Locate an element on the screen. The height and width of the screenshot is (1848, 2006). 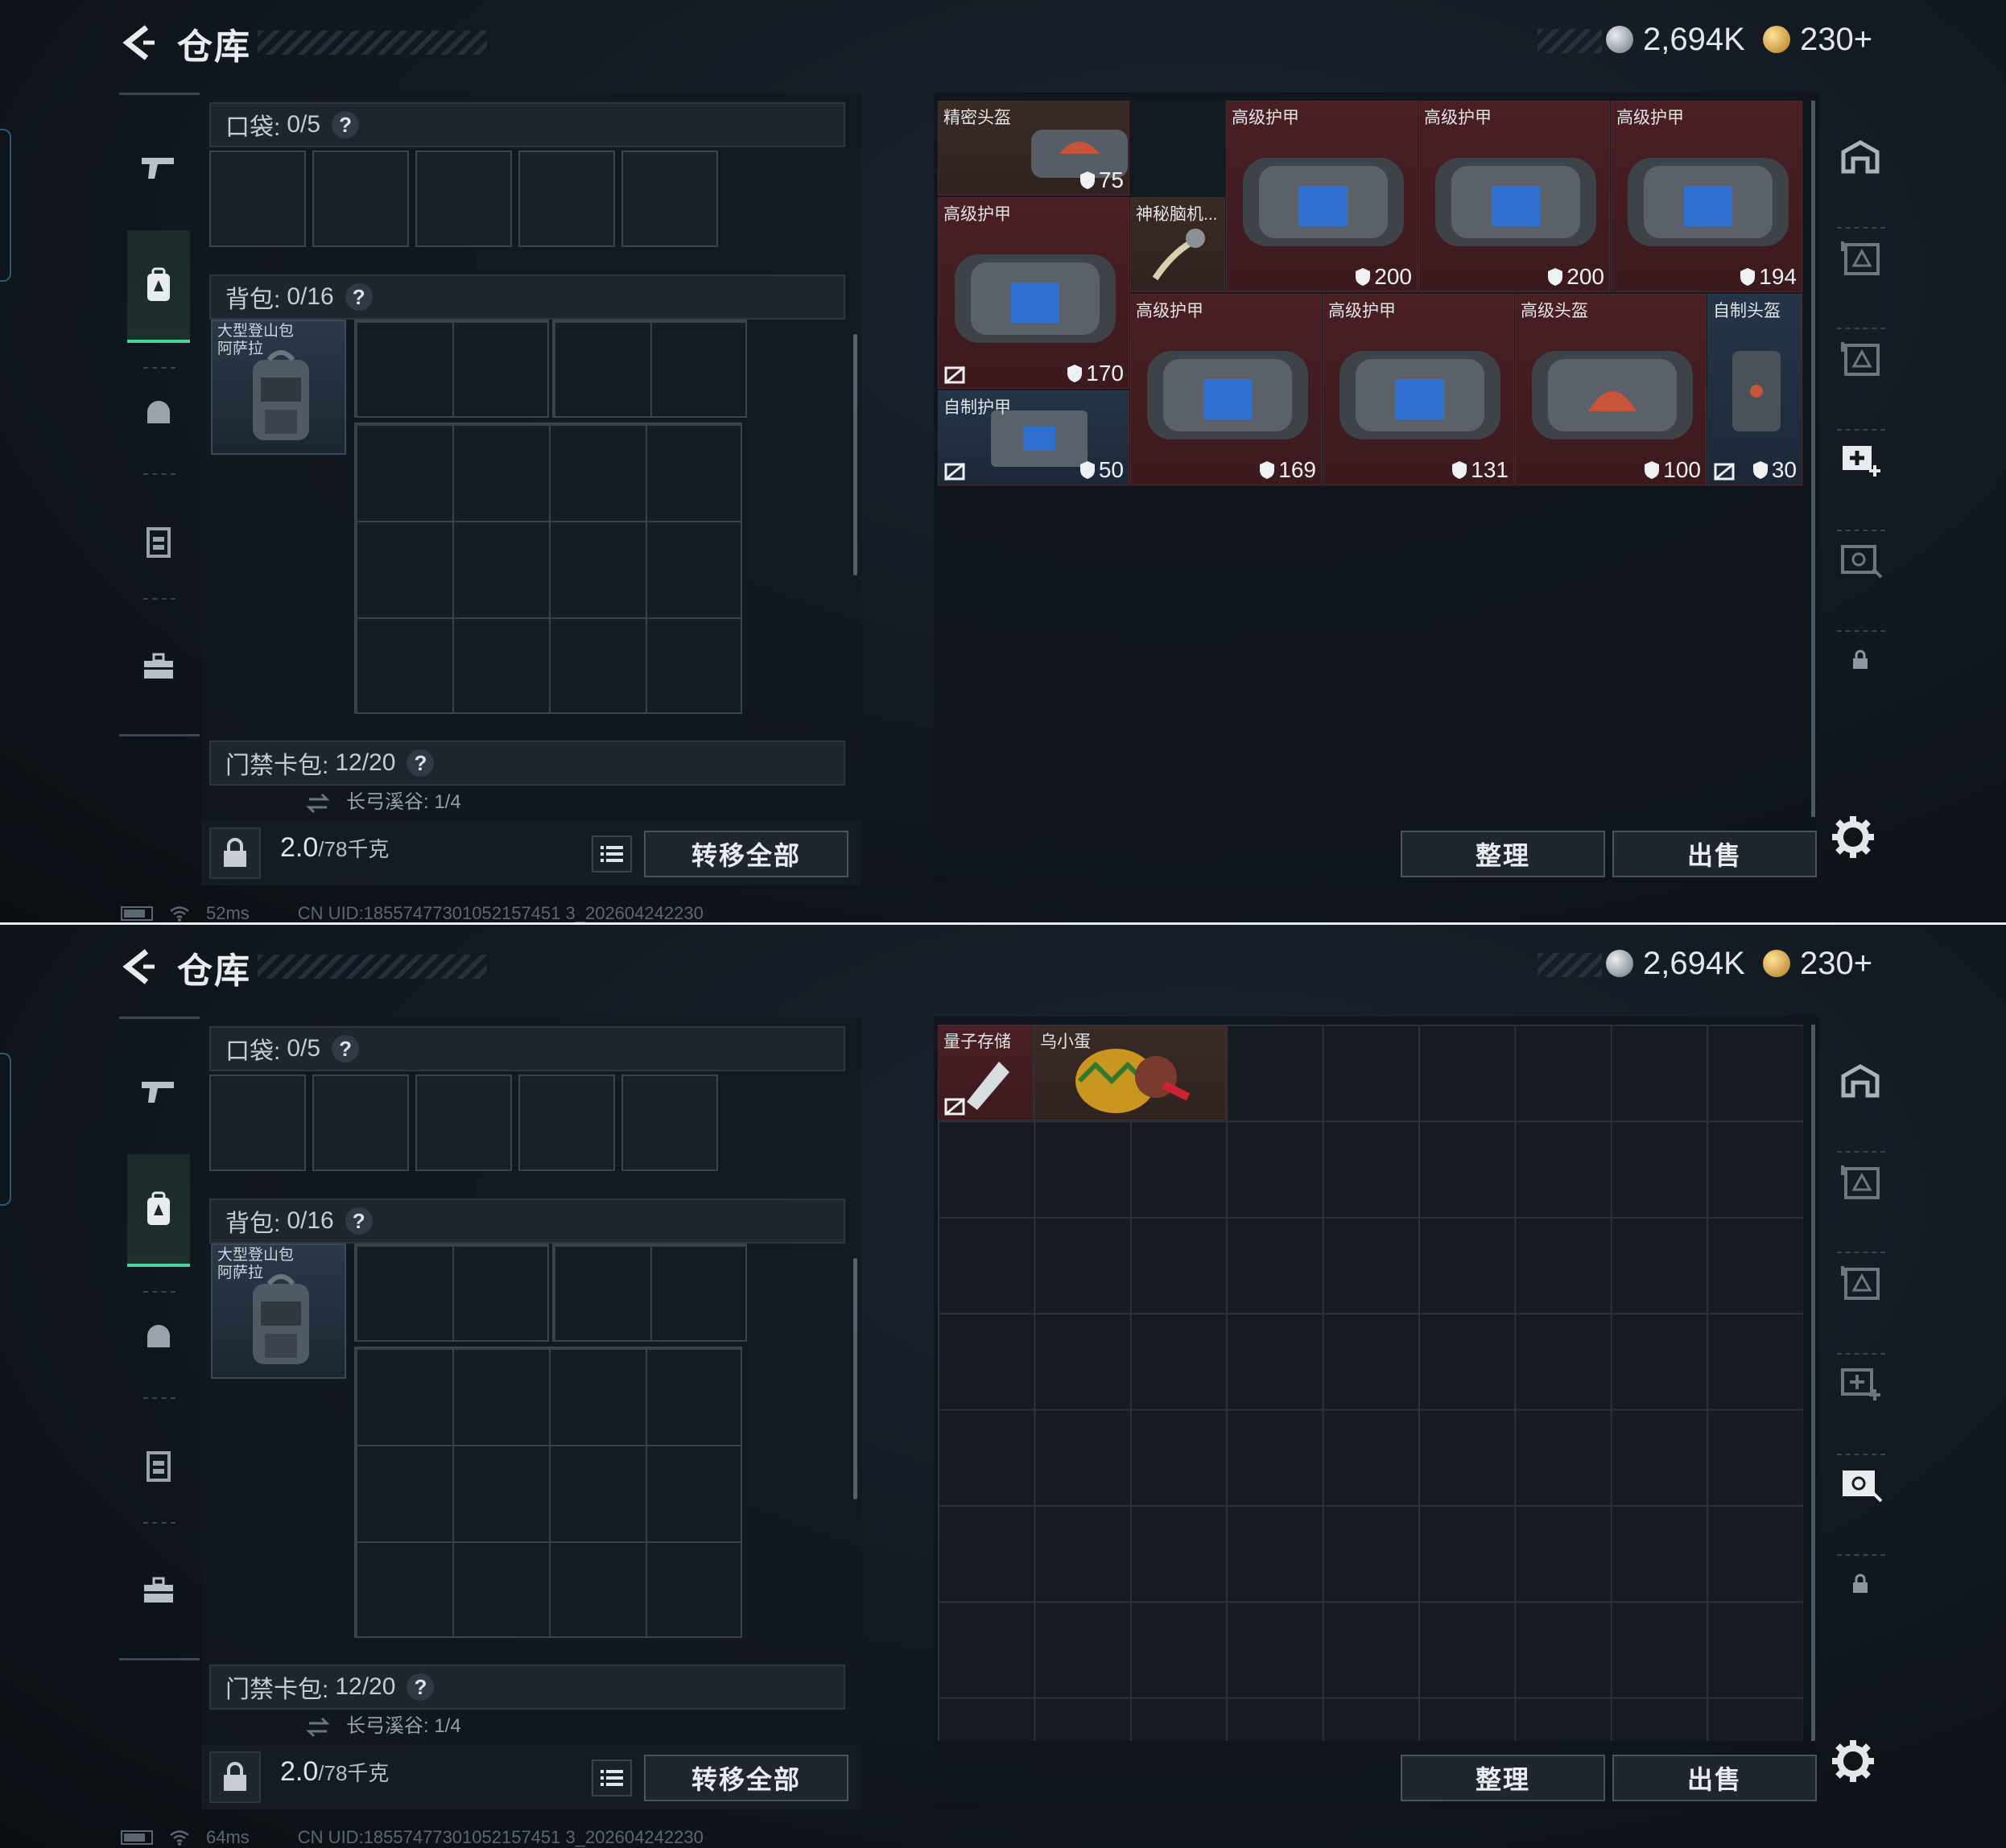
weight-display: 2.0/78千克 is located at coordinates (334, 848).